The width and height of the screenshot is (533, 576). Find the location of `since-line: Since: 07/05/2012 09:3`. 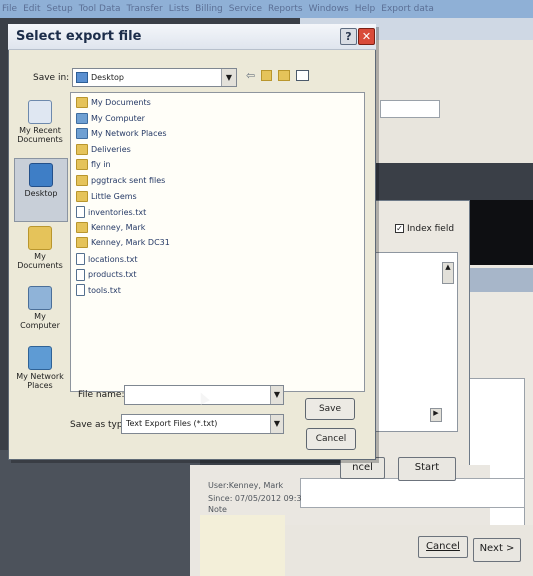

since-line: Since: 07/05/2012 09:3 is located at coordinates (255, 498).